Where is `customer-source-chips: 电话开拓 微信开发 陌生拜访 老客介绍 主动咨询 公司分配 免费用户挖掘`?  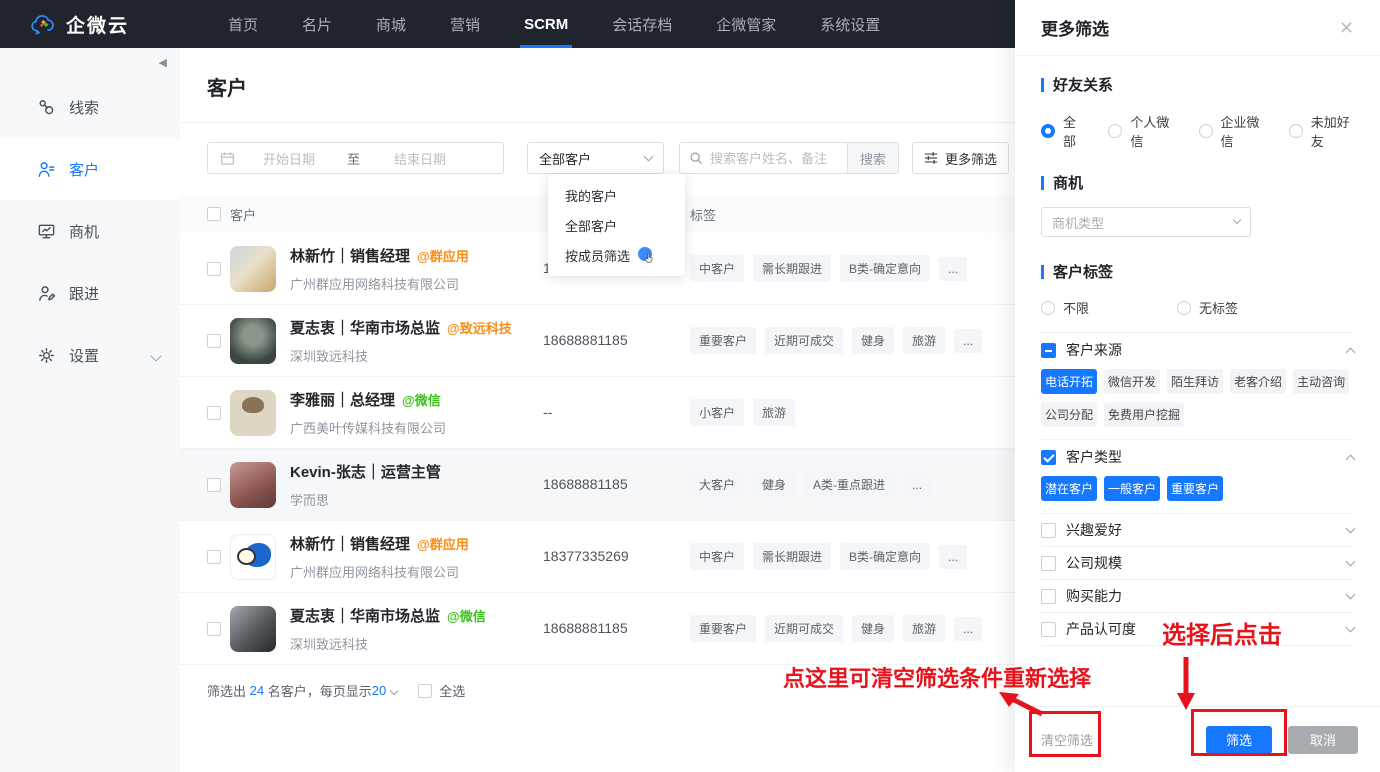 customer-source-chips: 电话开拓 微信开发 陌生拜访 老客介绍 主动咨询 公司分配 免费用户挖掘 is located at coordinates (1197, 398).